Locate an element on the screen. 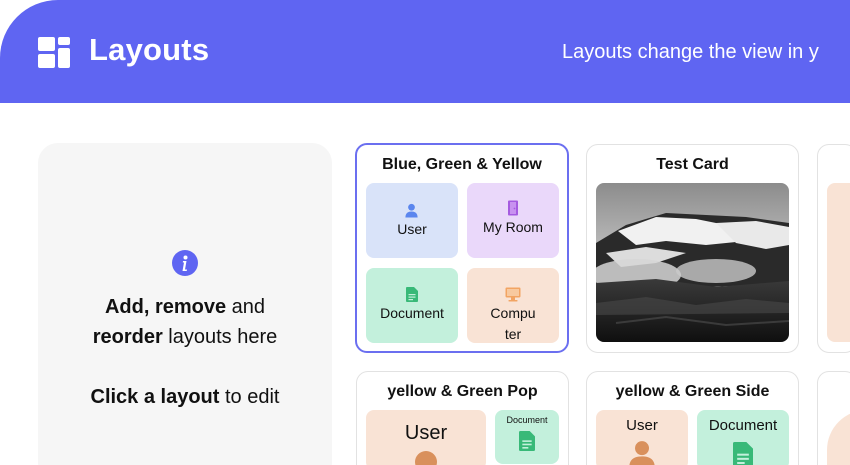  info-text-line-2: reorder layouts here is located at coordinates (185, 337).